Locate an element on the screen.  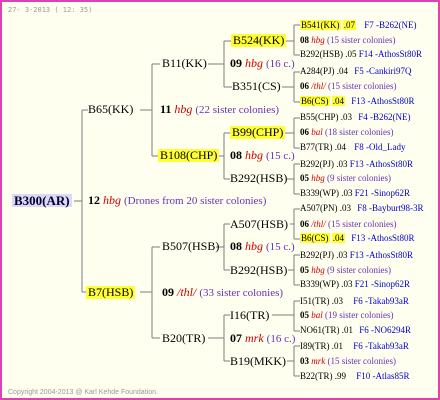
b108-queen: B108(CHP) is located at coordinates (189, 155).